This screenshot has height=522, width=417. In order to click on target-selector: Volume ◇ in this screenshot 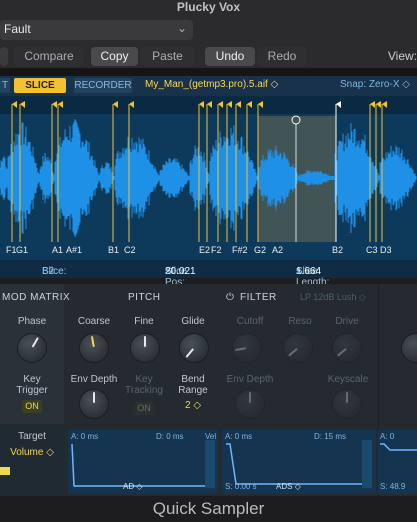, I will do `click(32, 452)`.